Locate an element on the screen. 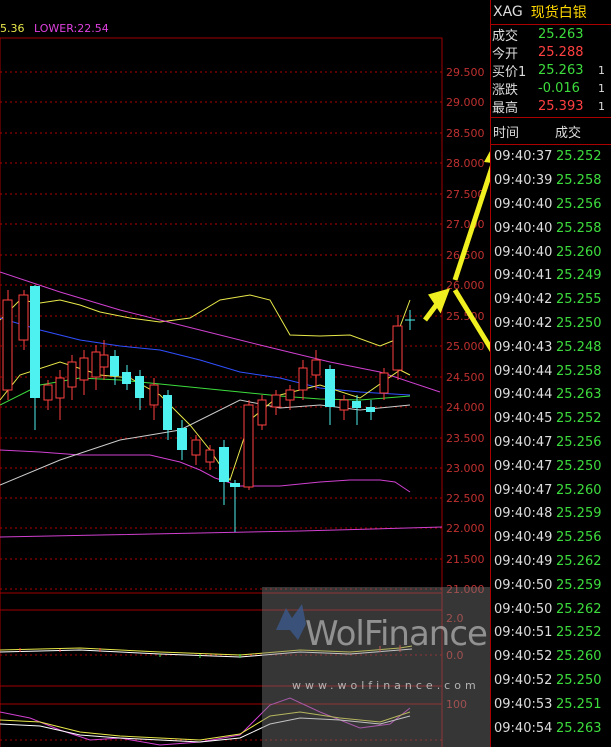 This screenshot has width=611, height=747. trade-row: 09:40:43 25.248 is located at coordinates (551, 347).